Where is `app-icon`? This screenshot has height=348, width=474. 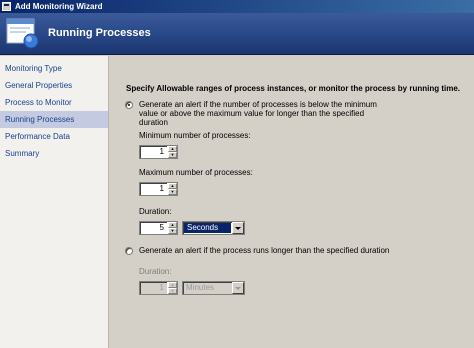
app-icon is located at coordinates (6, 6).